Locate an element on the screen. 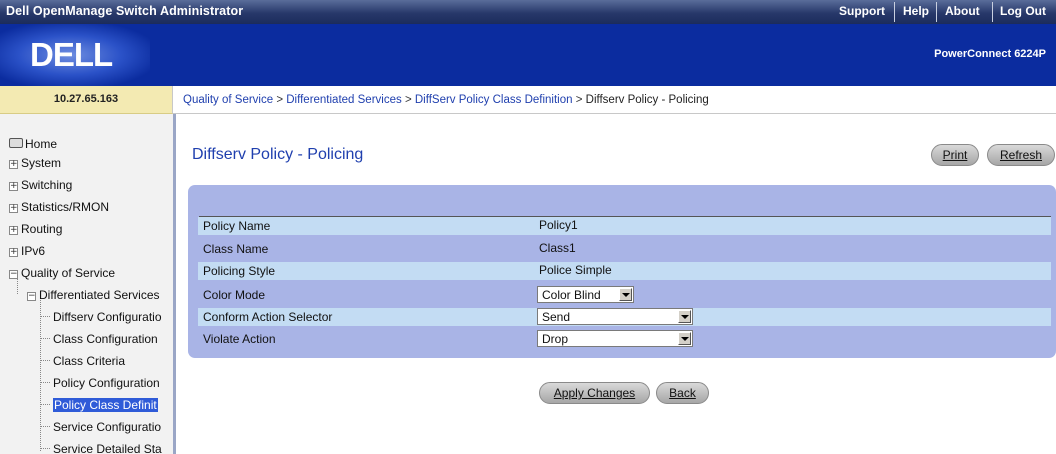 The image size is (1056, 454). violate-action-label: Violate Action is located at coordinates (239, 339).